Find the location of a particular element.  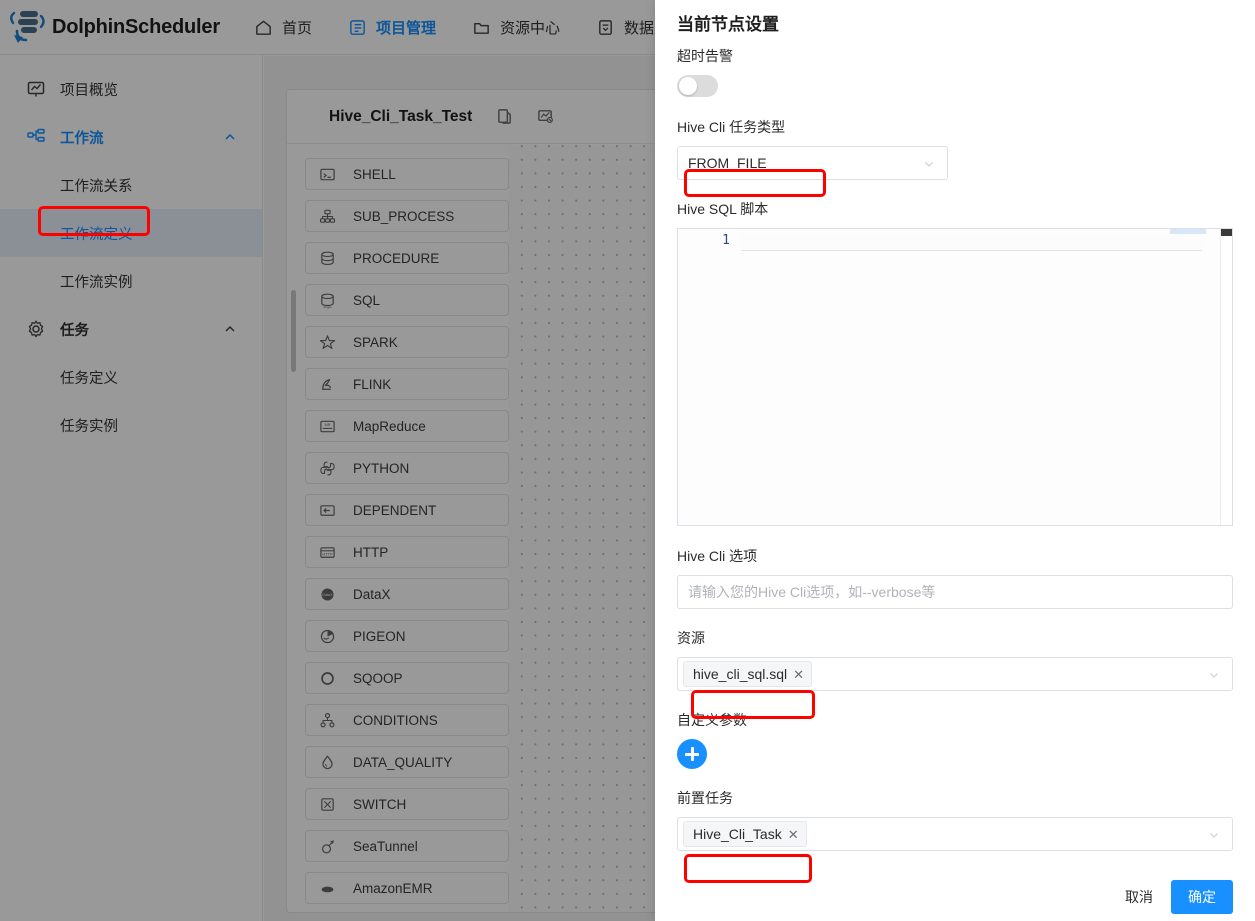

hive-cli-task-type-select: FROM_FILE is located at coordinates (812, 163).